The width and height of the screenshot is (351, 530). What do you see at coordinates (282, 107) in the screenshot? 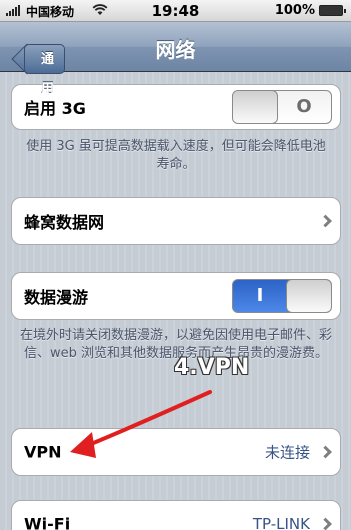
I see `enable-3g-switch: O` at bounding box center [282, 107].